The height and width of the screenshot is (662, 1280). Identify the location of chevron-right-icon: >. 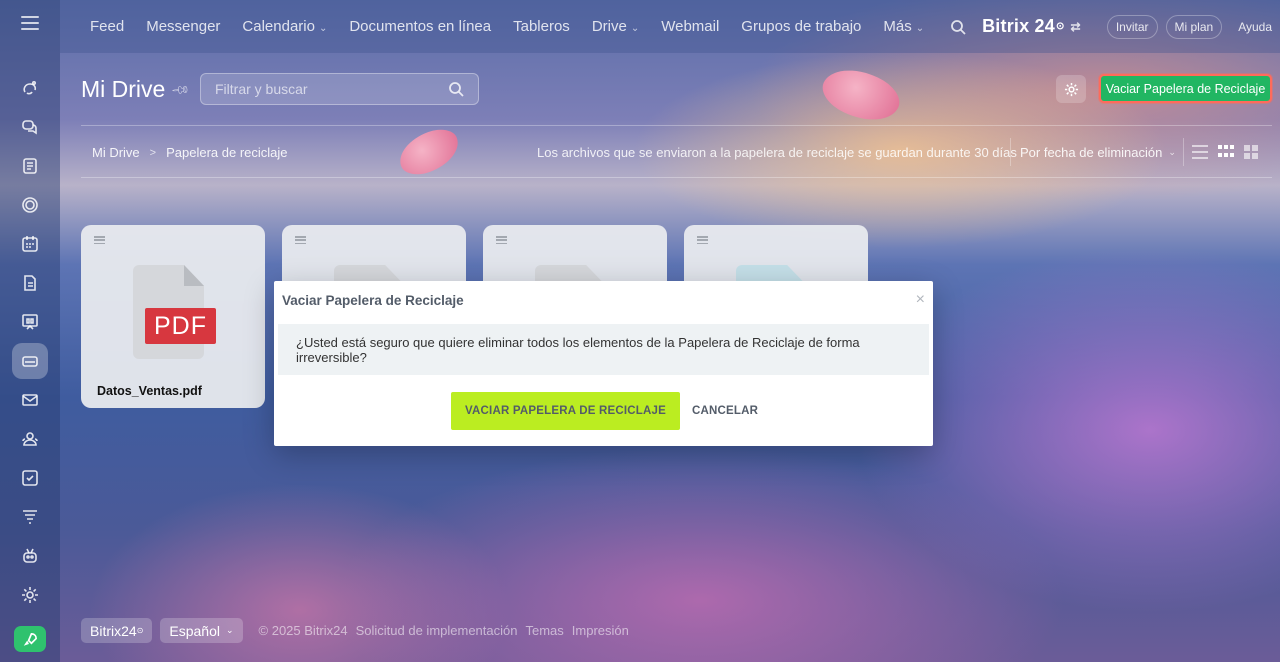
(153, 152).